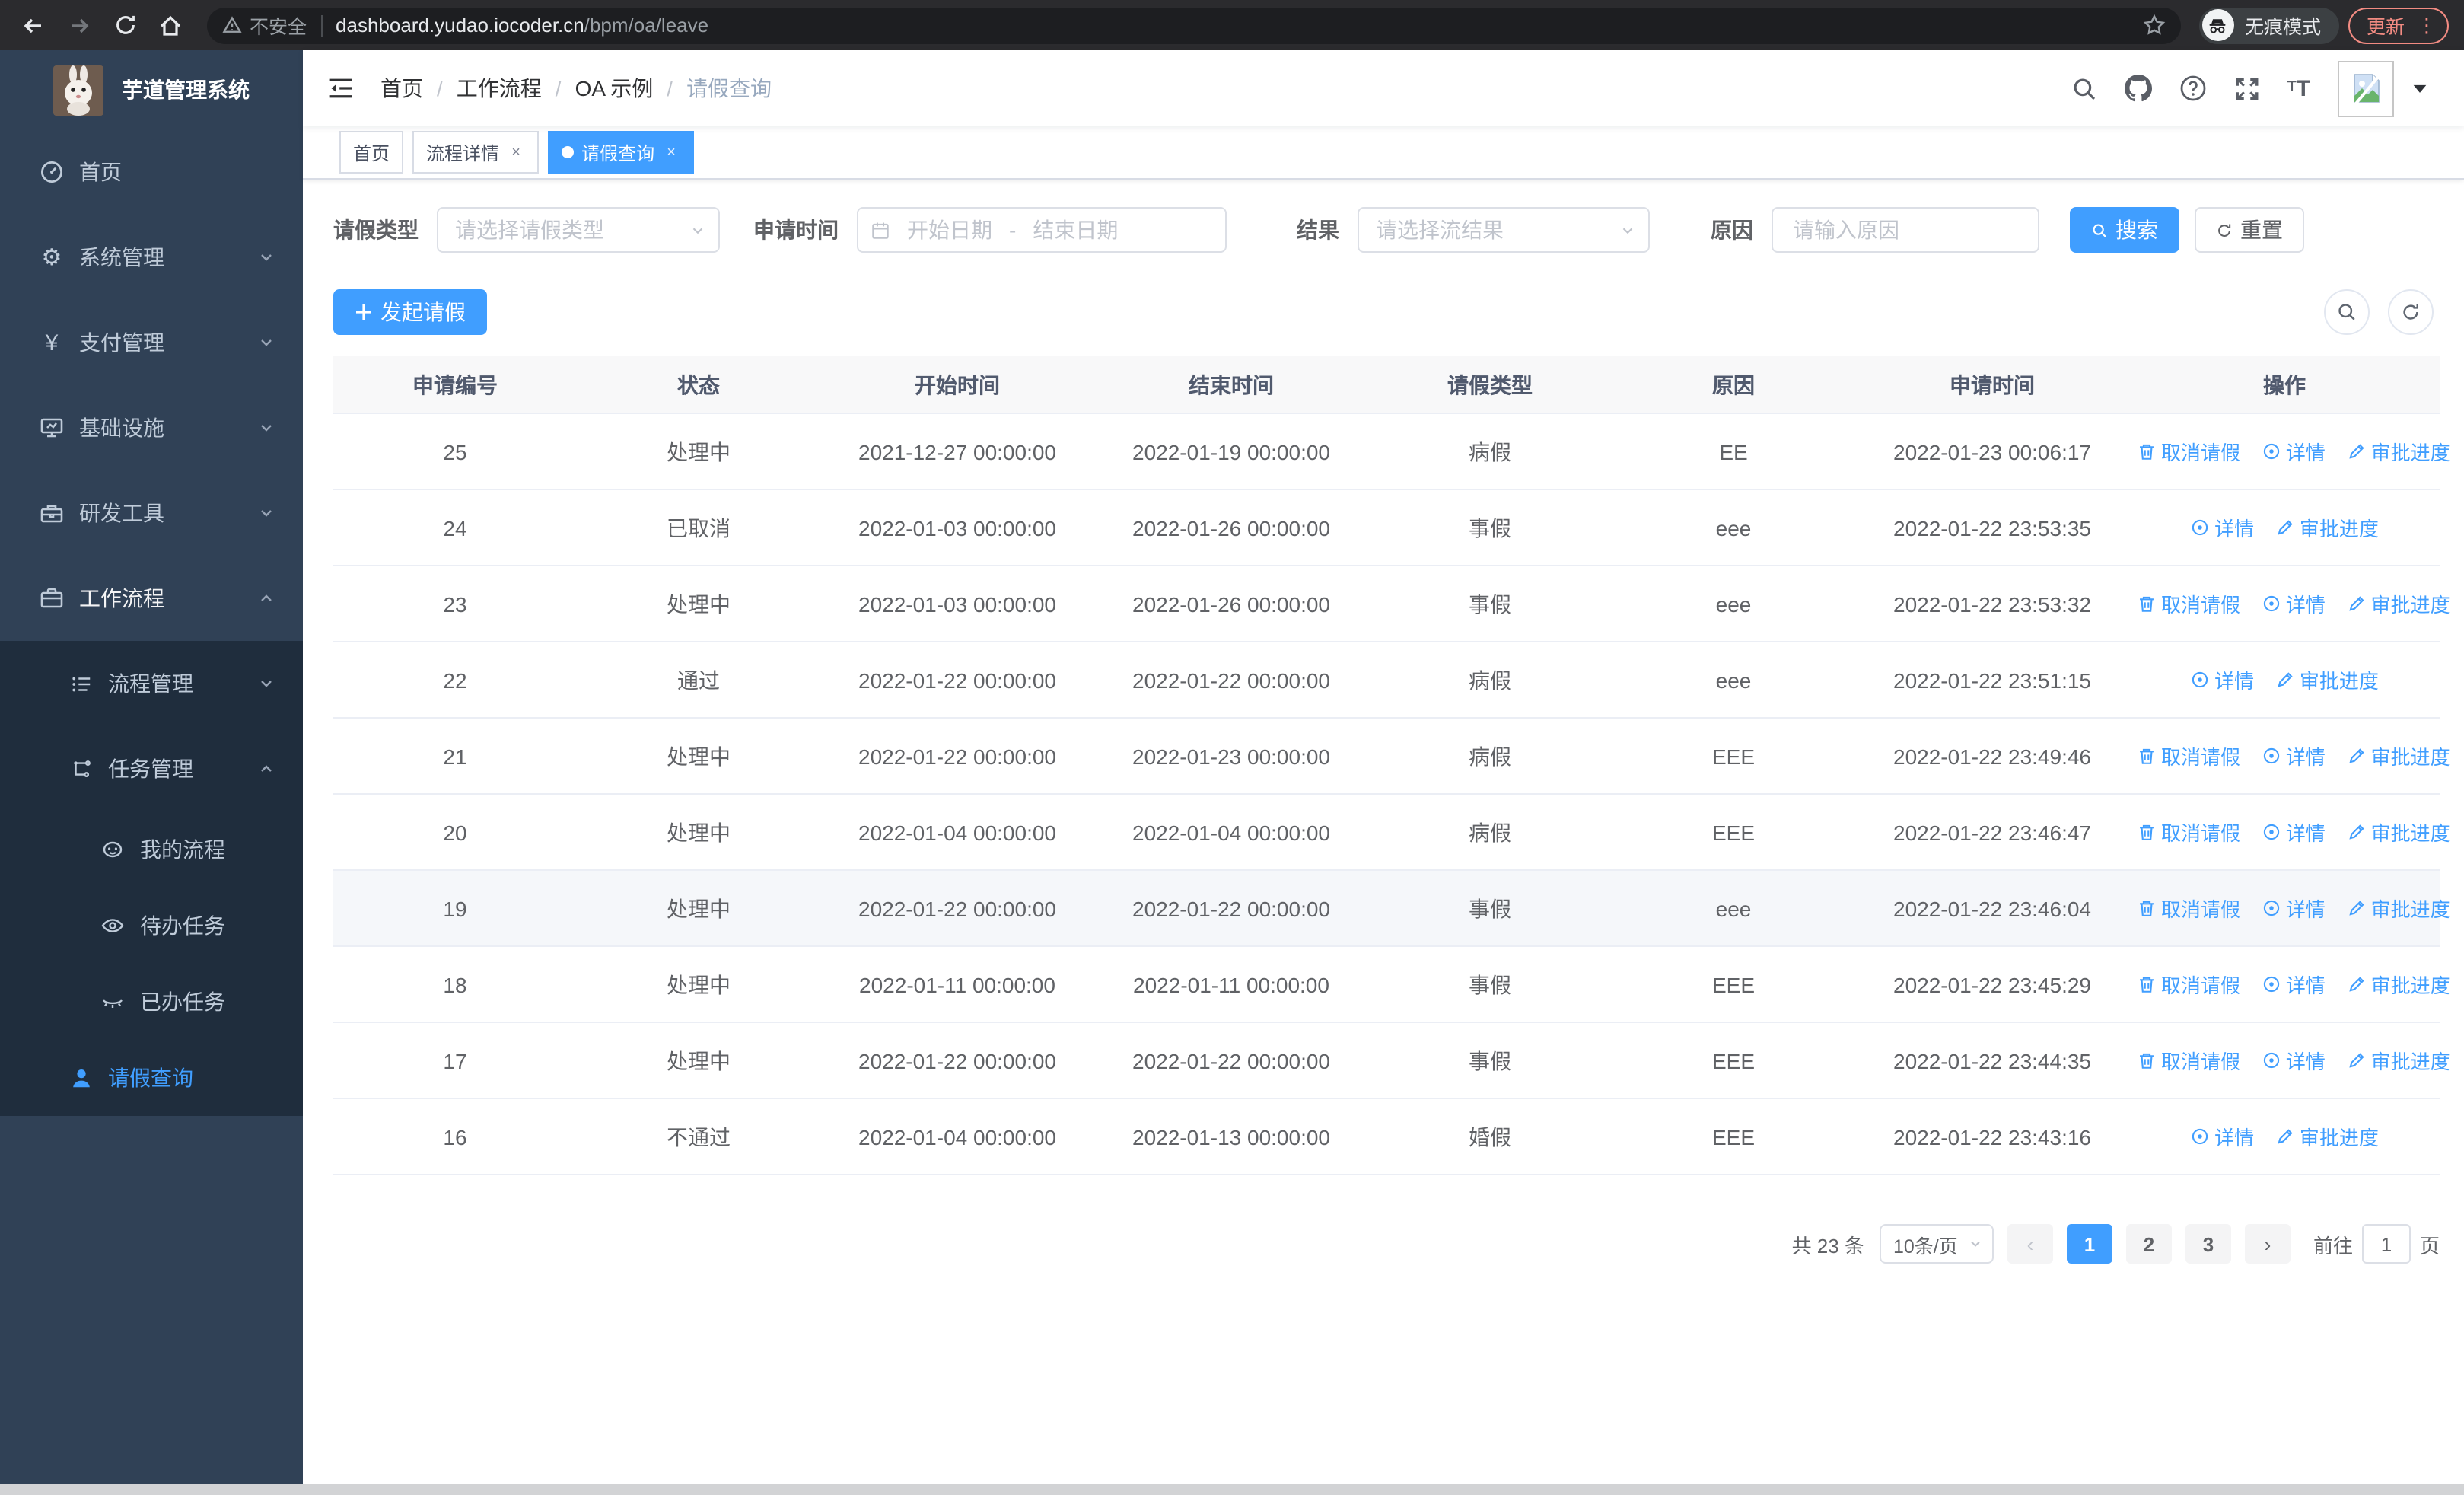  I want to click on security-label: 不安全, so click(278, 28).